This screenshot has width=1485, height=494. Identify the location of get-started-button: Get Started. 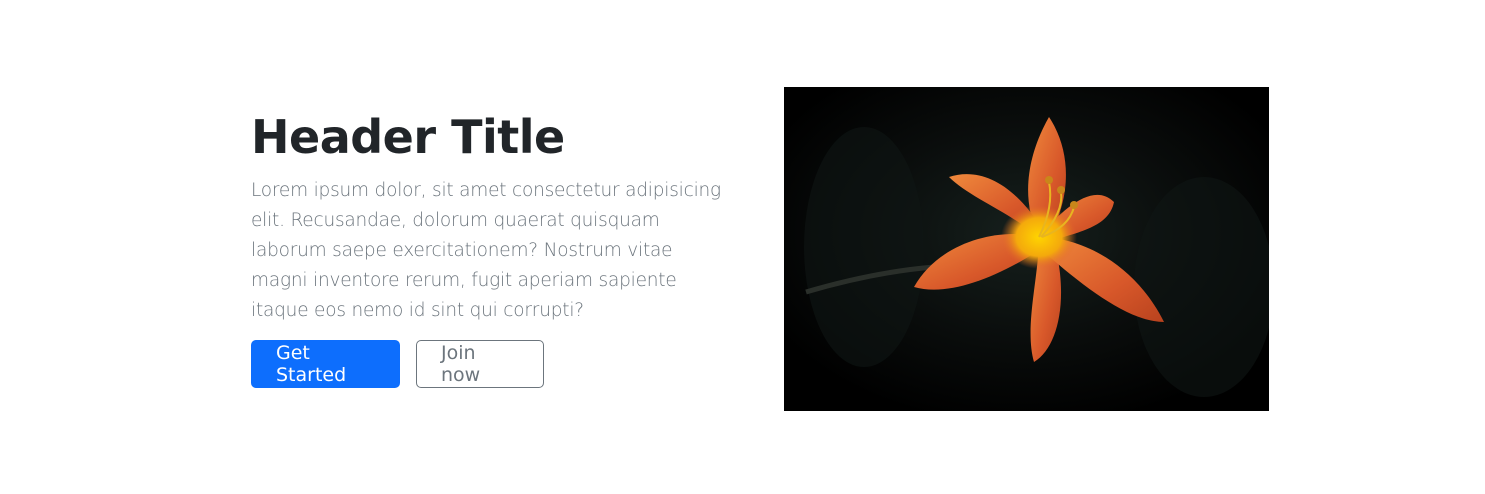
(325, 364).